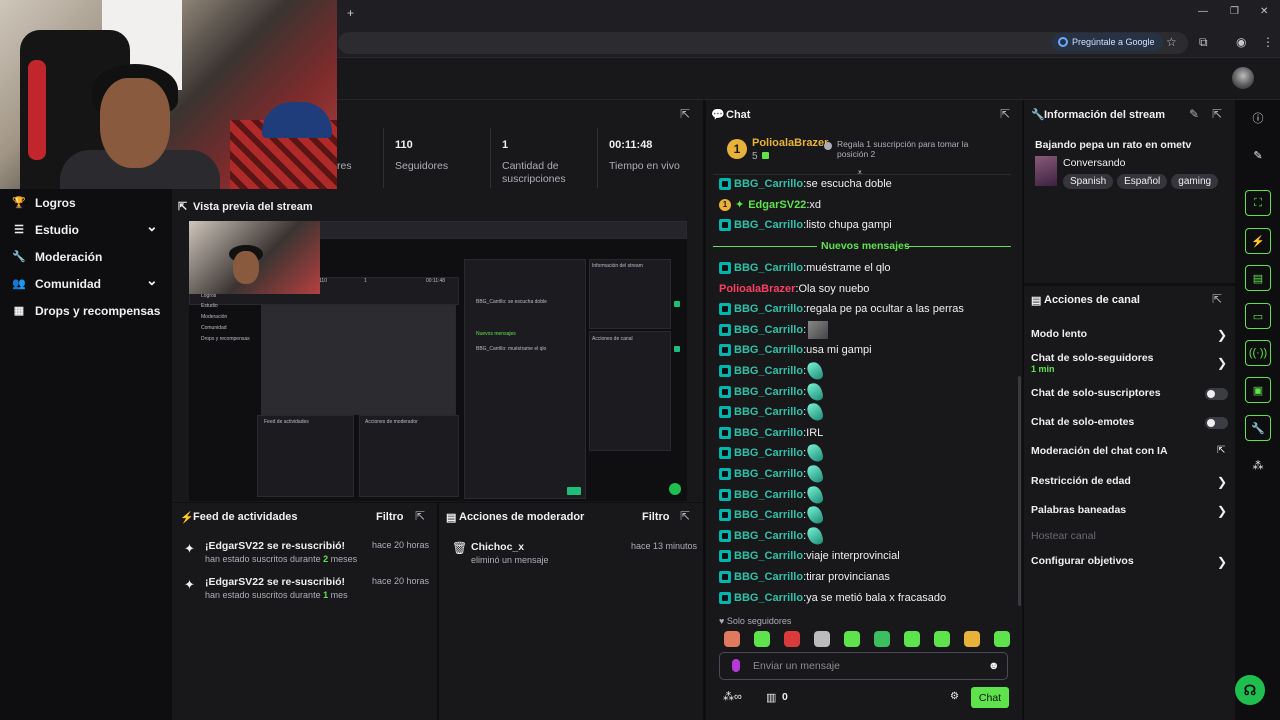 The height and width of the screenshot is (720, 1280). Describe the element at coordinates (1258, 353) in the screenshot. I see `broadcast-icon: ((·))` at that location.